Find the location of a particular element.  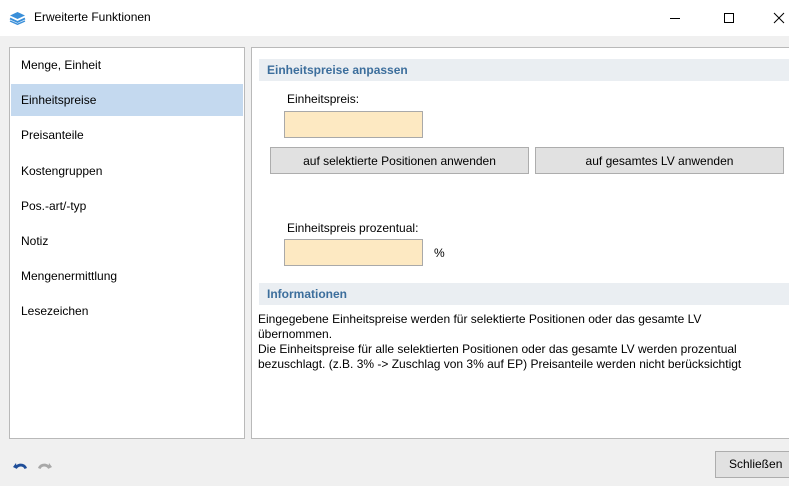

title-bar: Erweiterte Funktionen is located at coordinates (394, 18).